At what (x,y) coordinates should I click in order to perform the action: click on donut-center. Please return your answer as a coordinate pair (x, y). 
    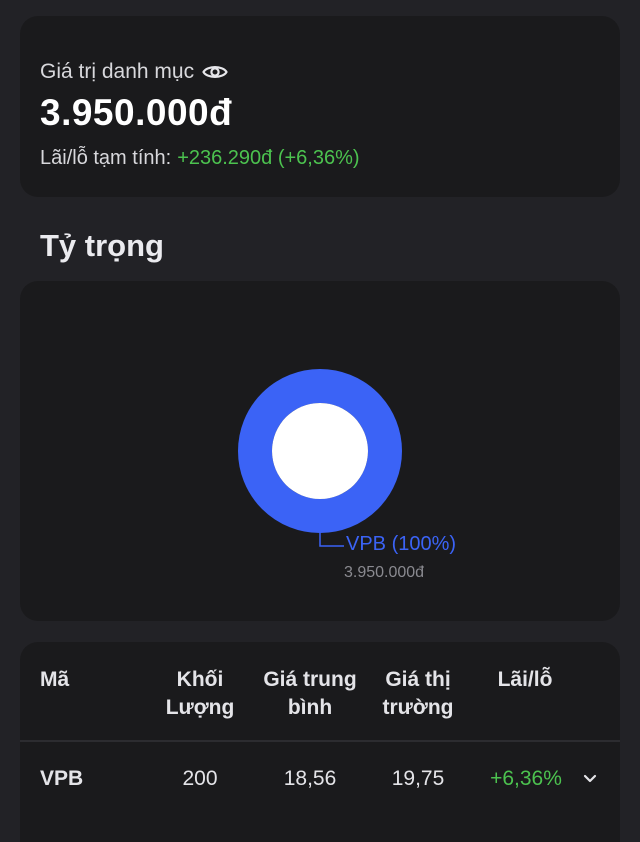
    Looking at the image, I should click on (320, 451).